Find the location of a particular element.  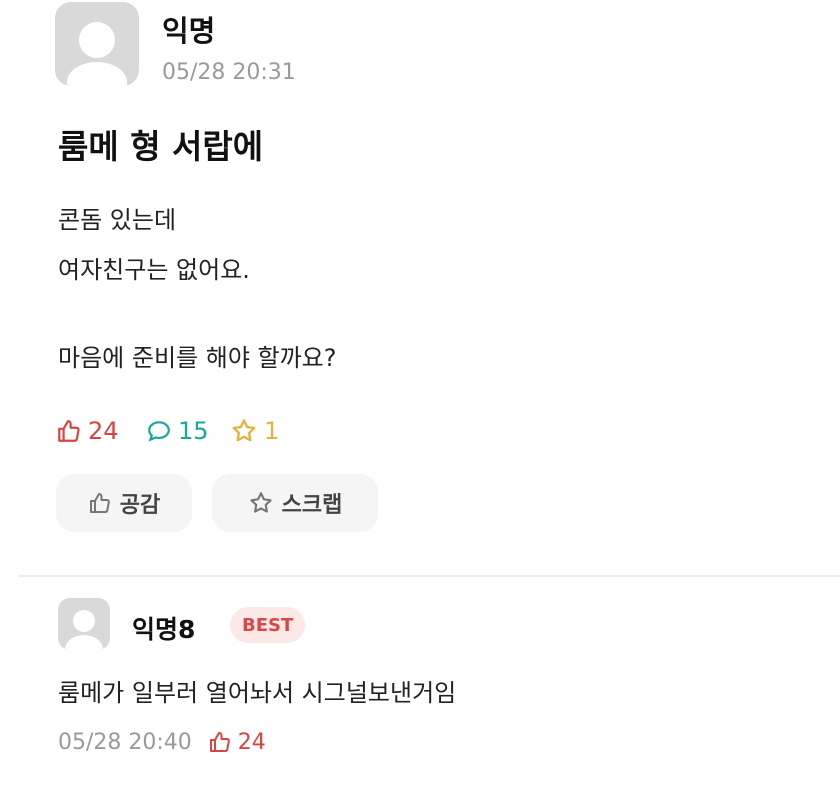

post-body-line-2: 여자친구는 없어요. is located at coordinates (154, 270).